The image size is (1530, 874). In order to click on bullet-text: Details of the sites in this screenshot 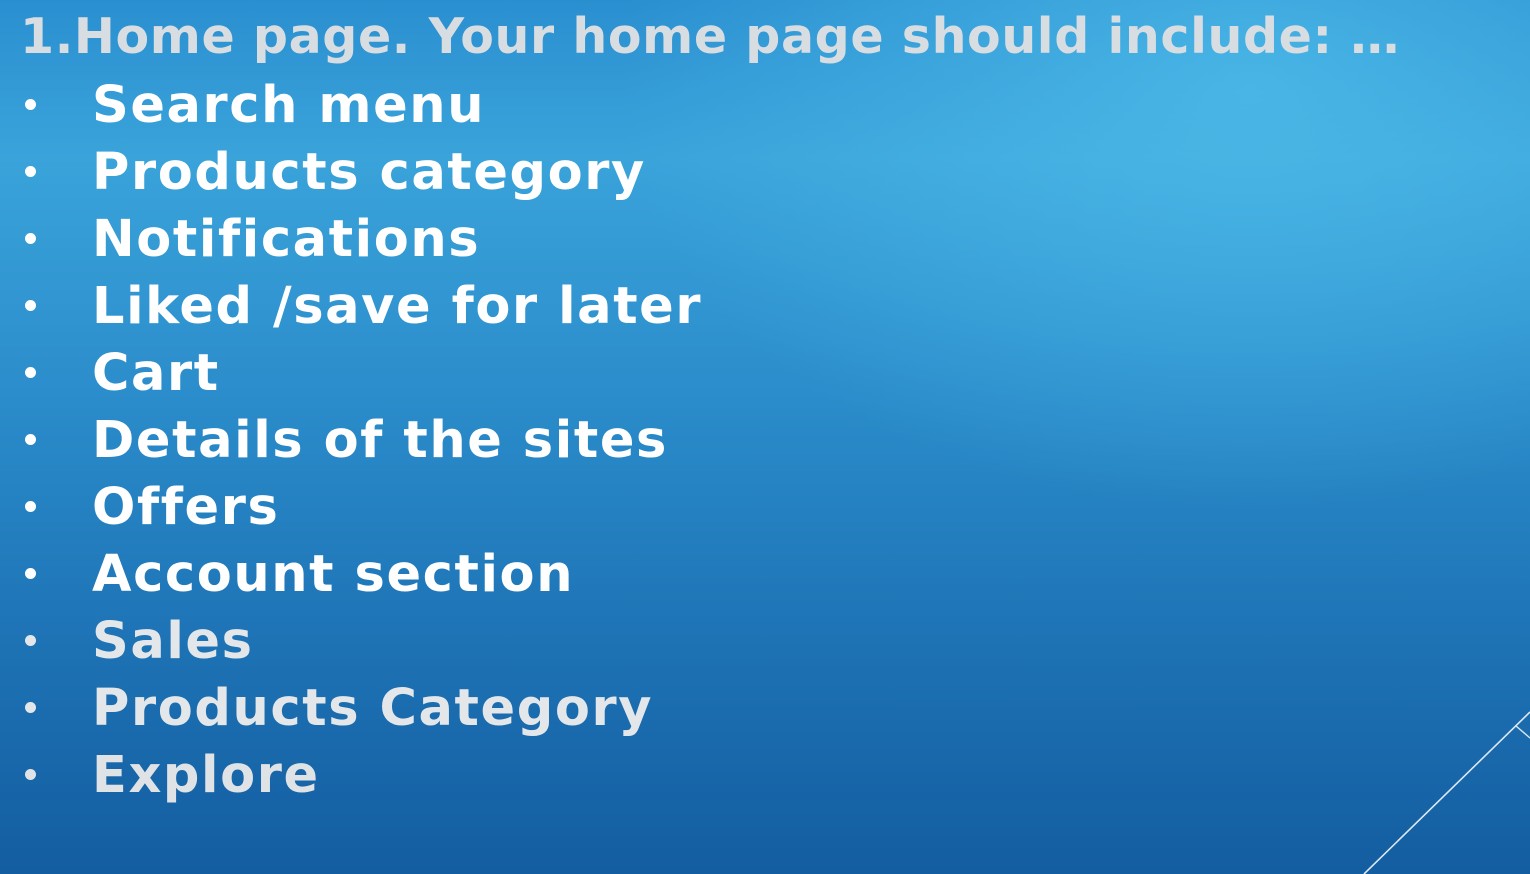, I will do `click(380, 440)`.